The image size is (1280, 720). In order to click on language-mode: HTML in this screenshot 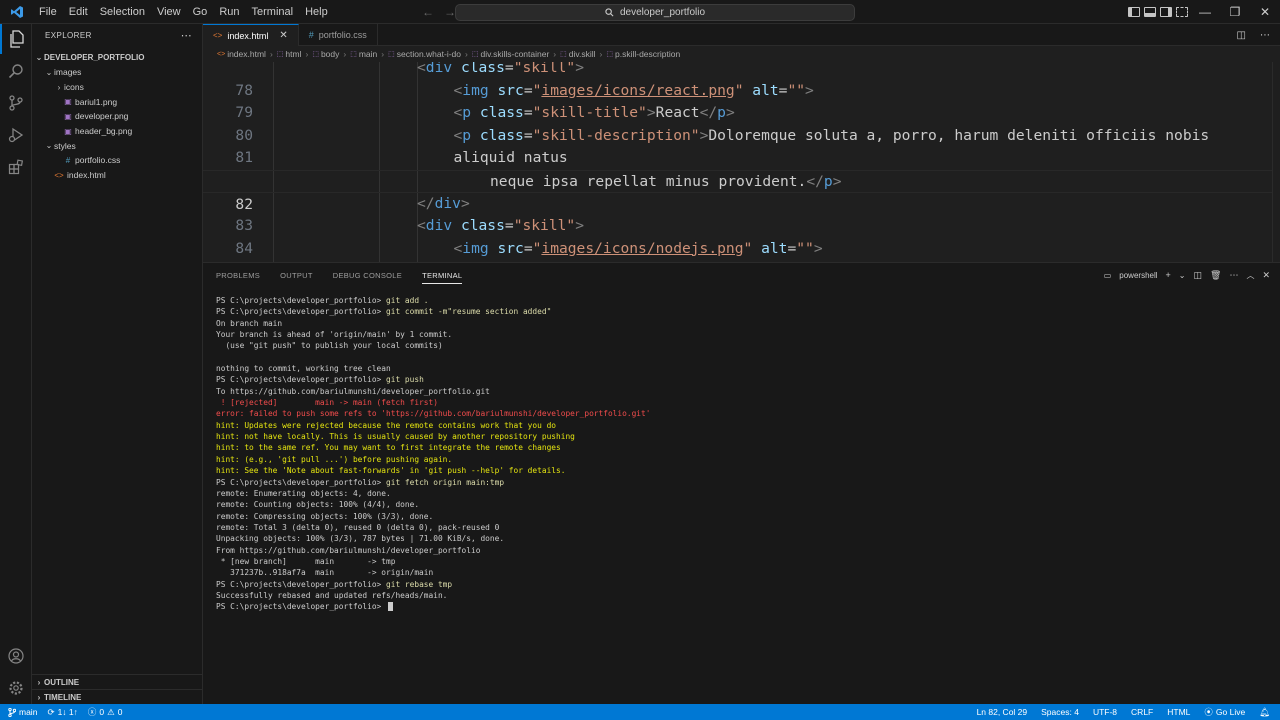, I will do `click(1178, 712)`.